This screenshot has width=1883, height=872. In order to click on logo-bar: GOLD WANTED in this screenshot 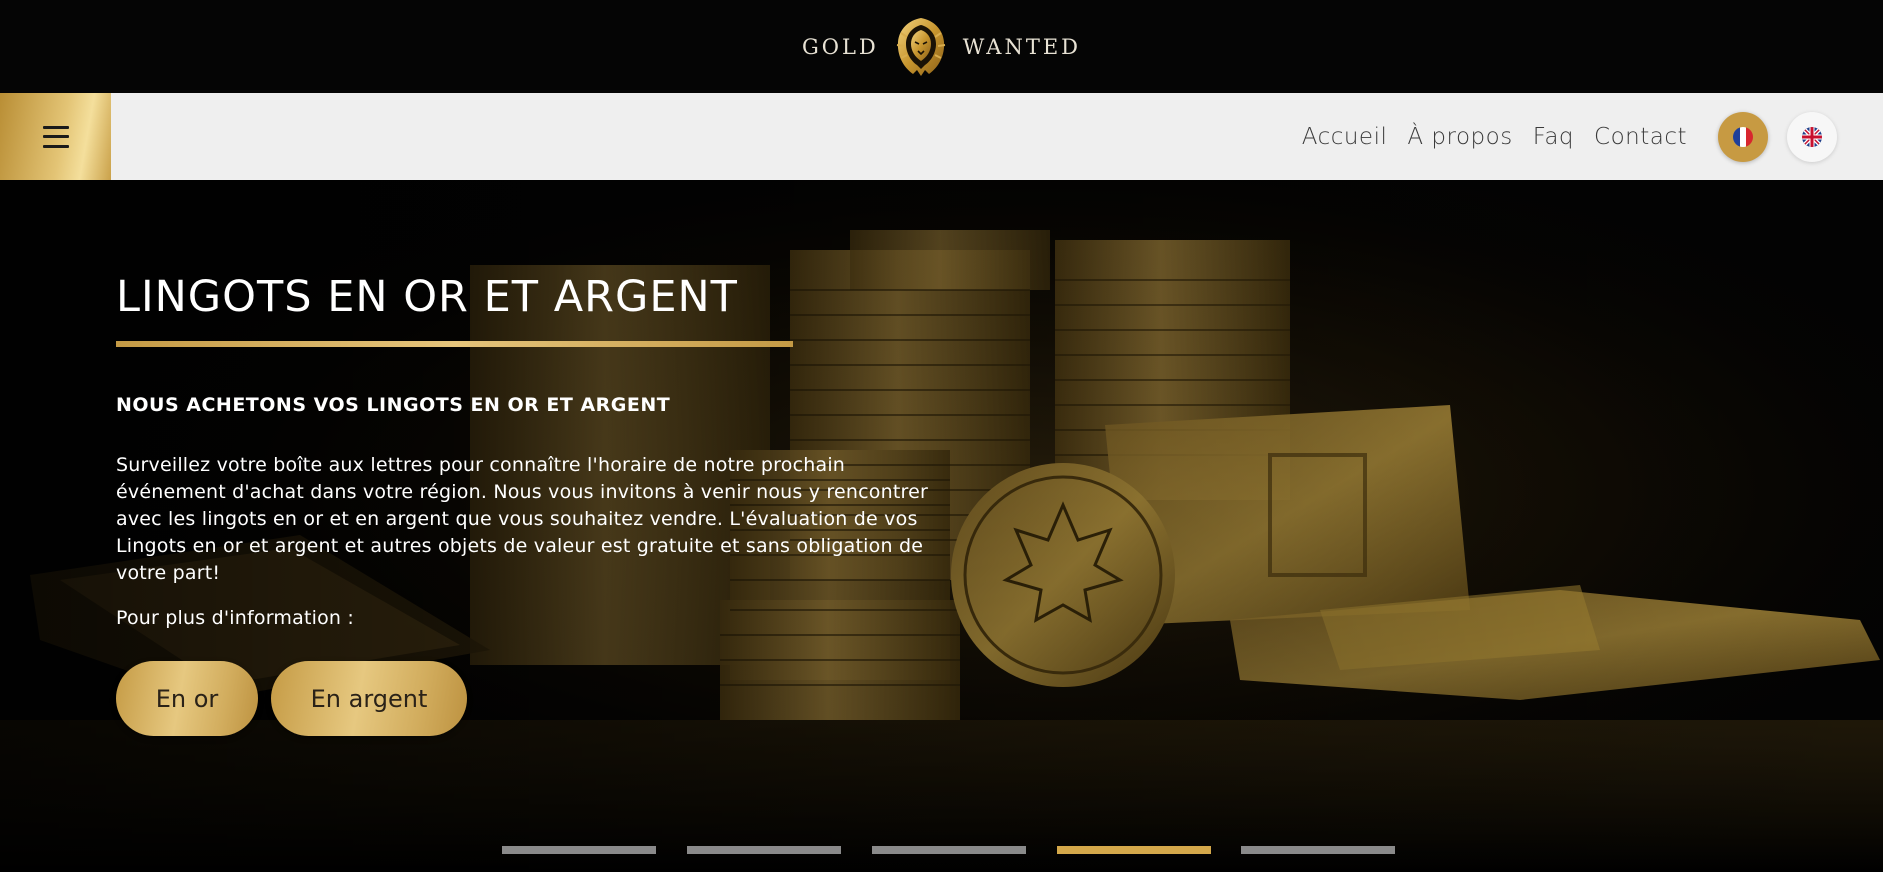, I will do `click(941, 46)`.